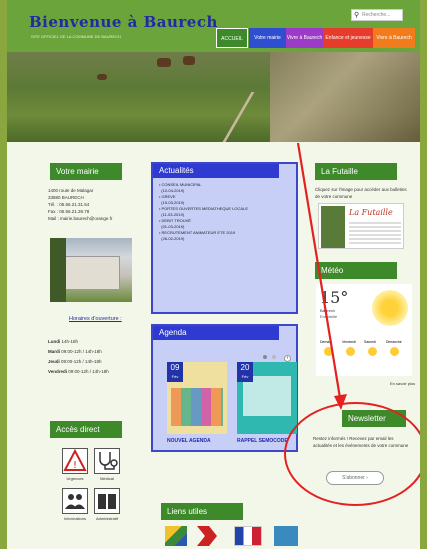  What do you see at coordinates (357, 15) in the screenshot?
I see `search-icon: ⚲` at bounding box center [357, 15].